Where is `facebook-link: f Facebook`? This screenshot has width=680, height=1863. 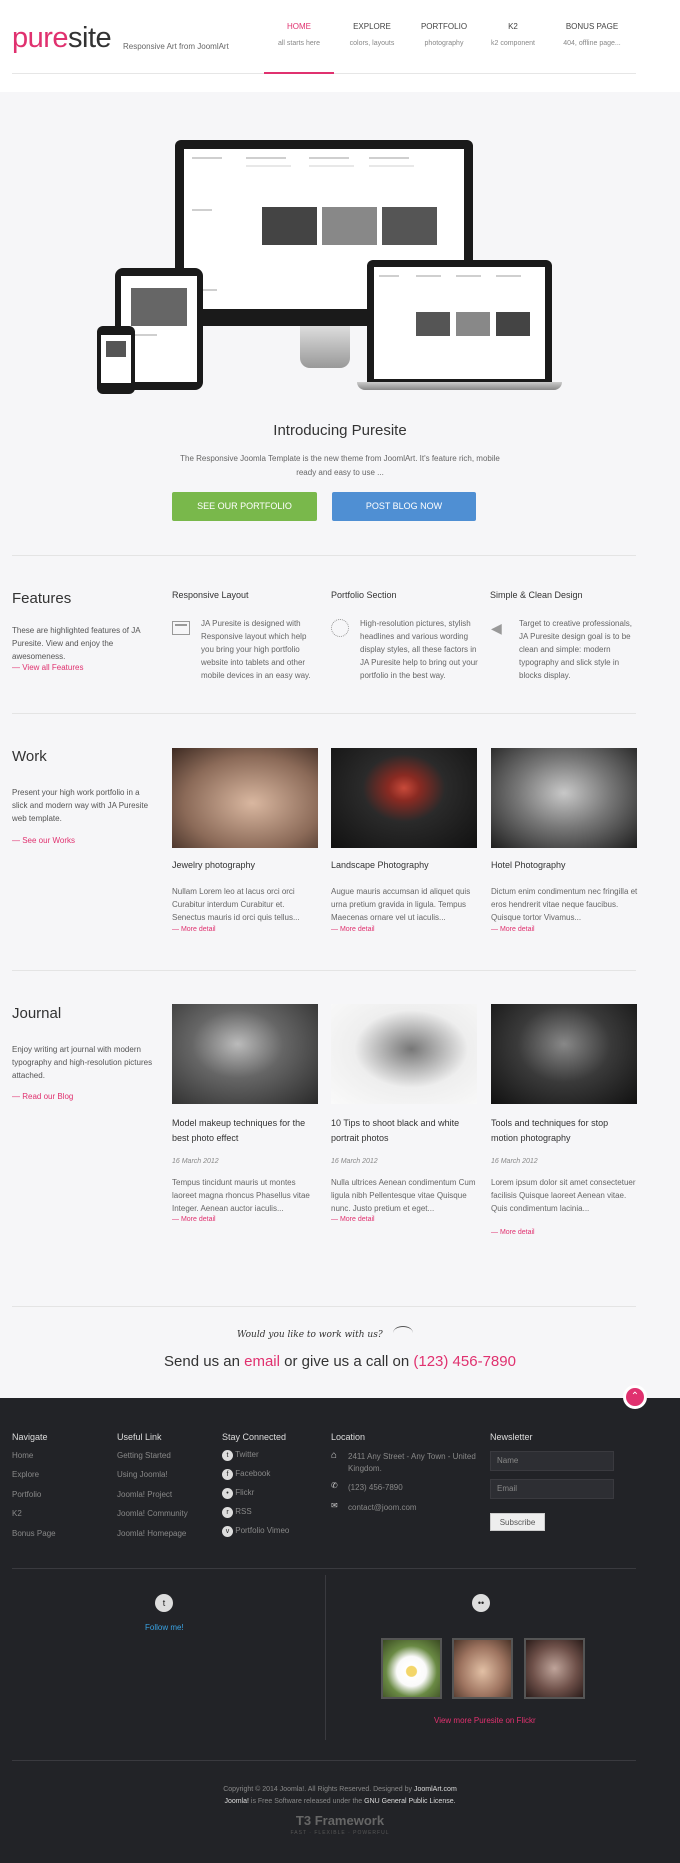 facebook-link: f Facebook is located at coordinates (246, 1474).